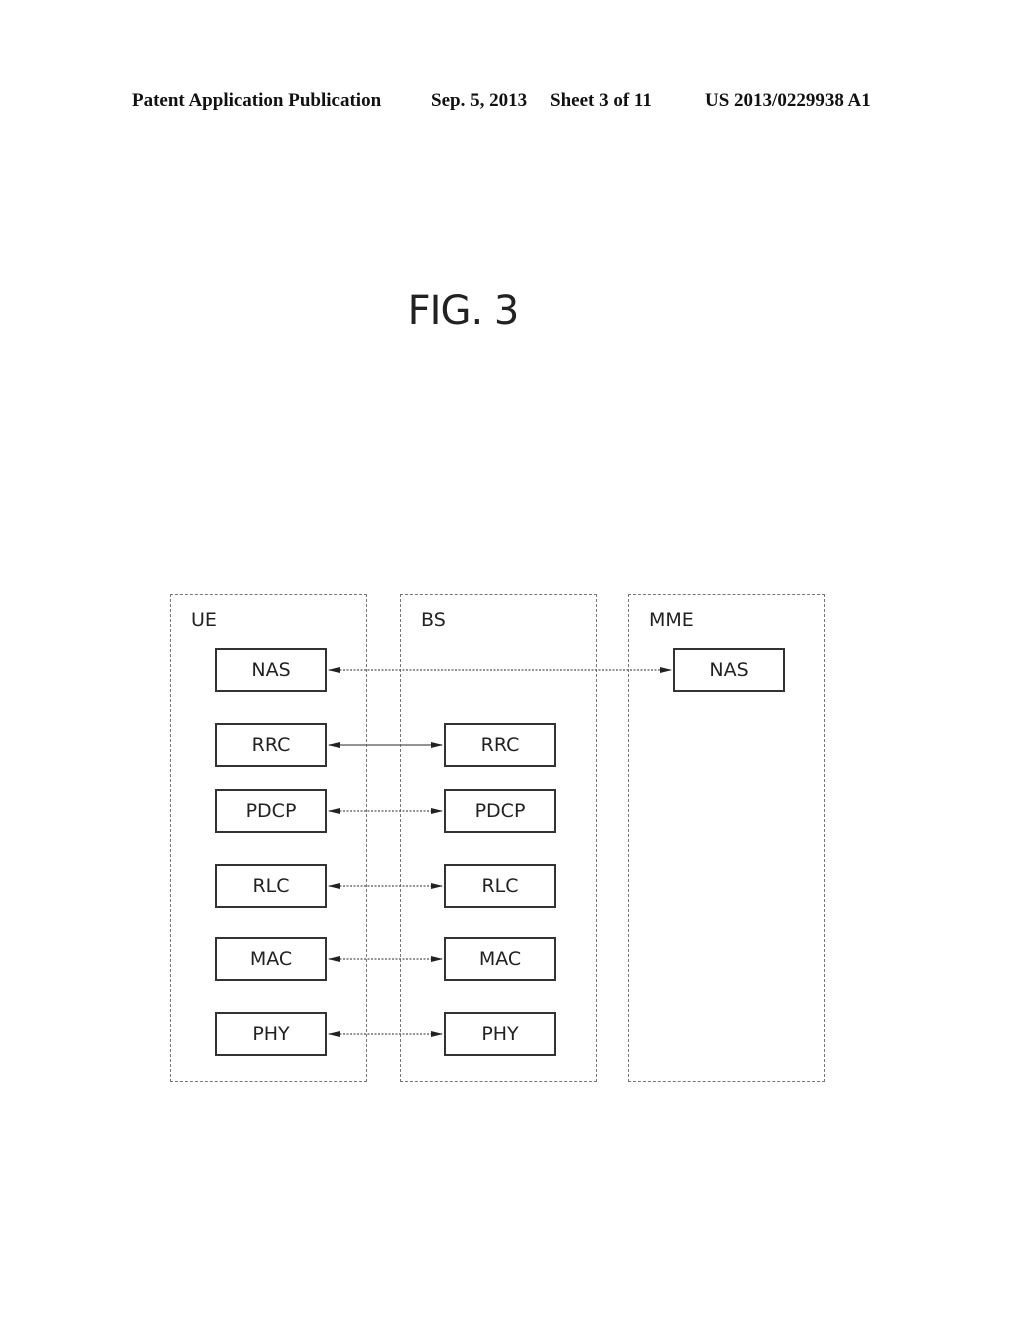 Image resolution: width=1024 pixels, height=1320 pixels. I want to click on bs-rlc-box: RLC, so click(500, 886).